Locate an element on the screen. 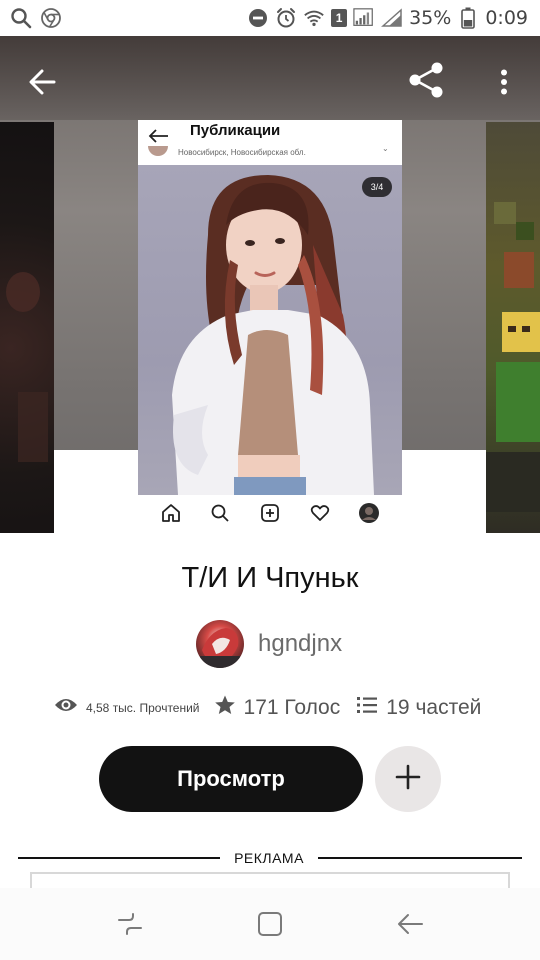 The height and width of the screenshot is (960, 540). share-icon is located at coordinates (426, 80).